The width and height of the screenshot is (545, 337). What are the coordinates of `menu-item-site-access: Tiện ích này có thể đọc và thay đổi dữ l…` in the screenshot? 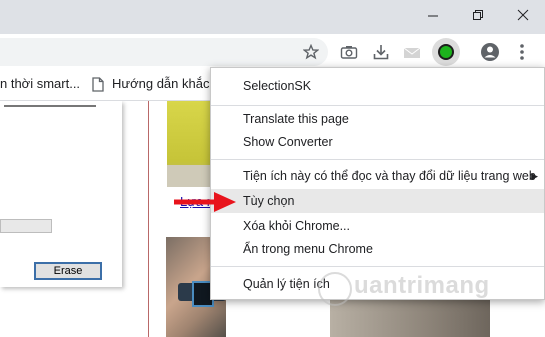 It's located at (377, 176).